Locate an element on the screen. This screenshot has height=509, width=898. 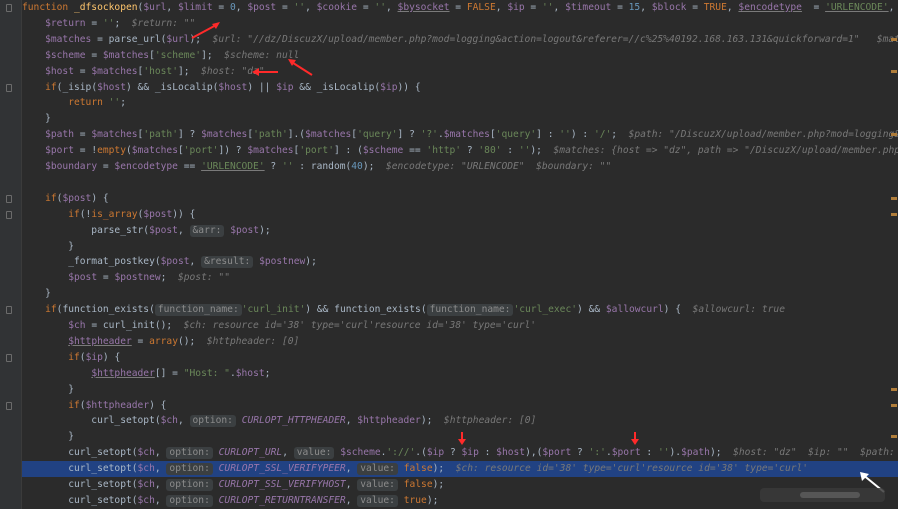
editor-gutter is located at coordinates (10, 254).